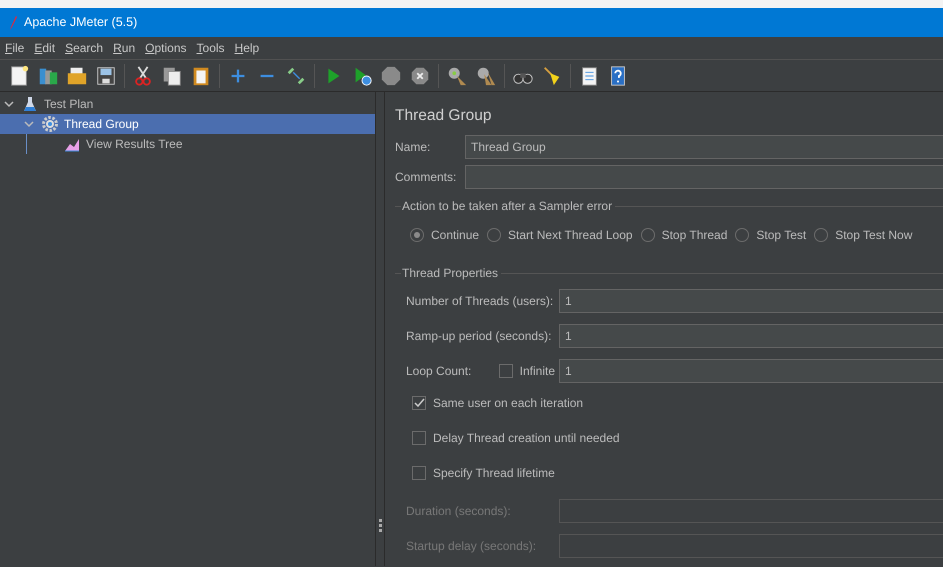 The width and height of the screenshot is (943, 567). What do you see at coordinates (84, 48) in the screenshot?
I see `menu-item: Search` at bounding box center [84, 48].